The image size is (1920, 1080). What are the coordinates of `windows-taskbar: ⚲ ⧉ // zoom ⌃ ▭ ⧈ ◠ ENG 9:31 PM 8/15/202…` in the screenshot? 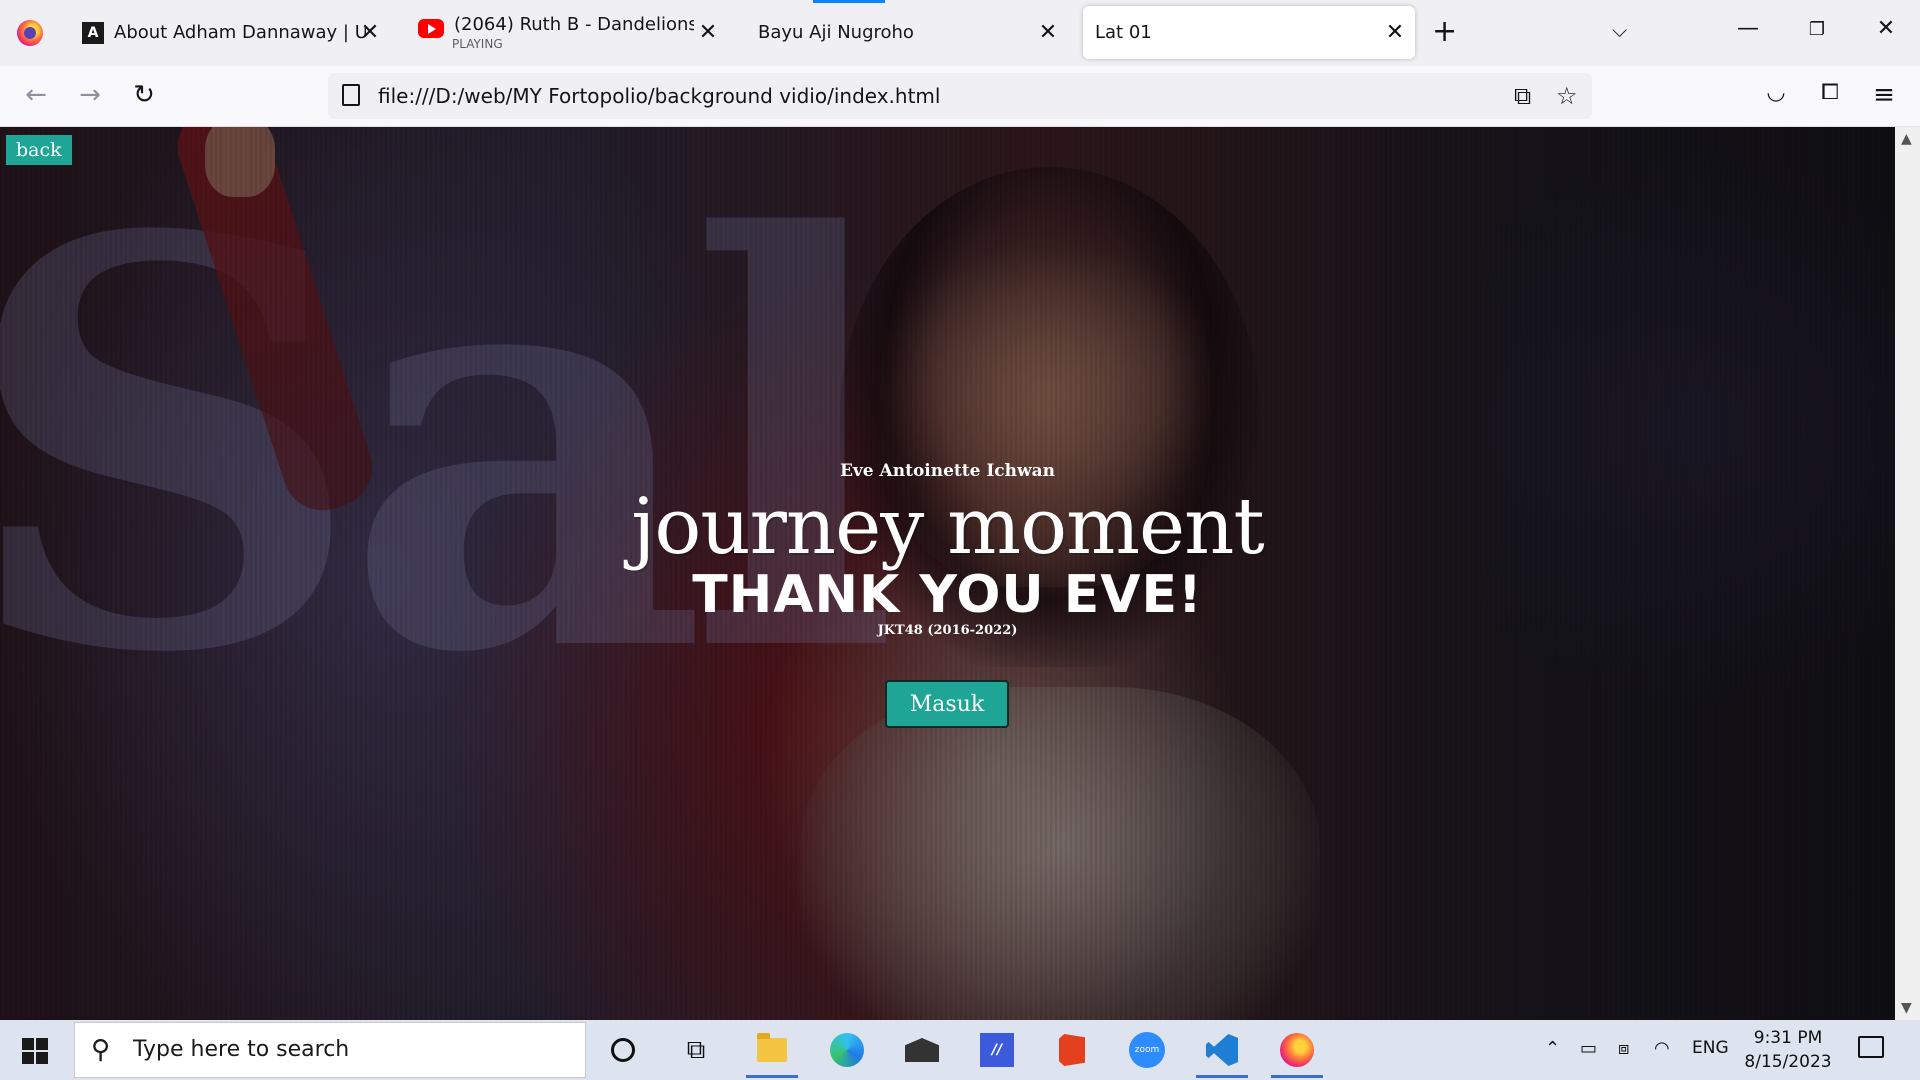 It's located at (960, 1050).